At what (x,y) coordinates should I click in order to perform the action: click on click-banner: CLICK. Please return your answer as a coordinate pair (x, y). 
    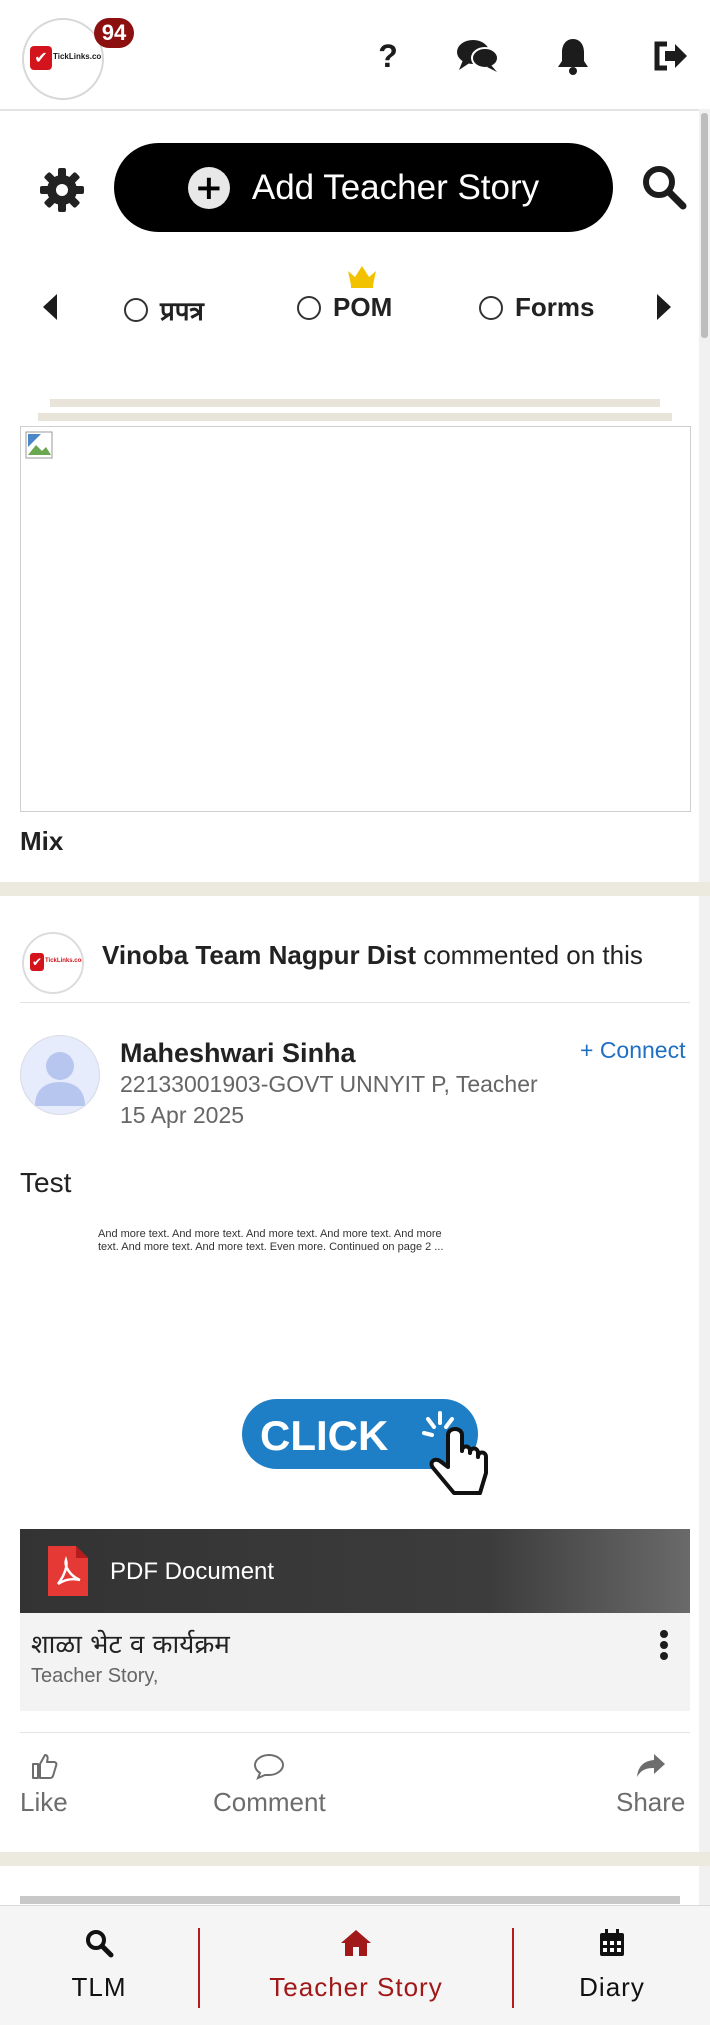
    Looking at the image, I should click on (370, 1450).